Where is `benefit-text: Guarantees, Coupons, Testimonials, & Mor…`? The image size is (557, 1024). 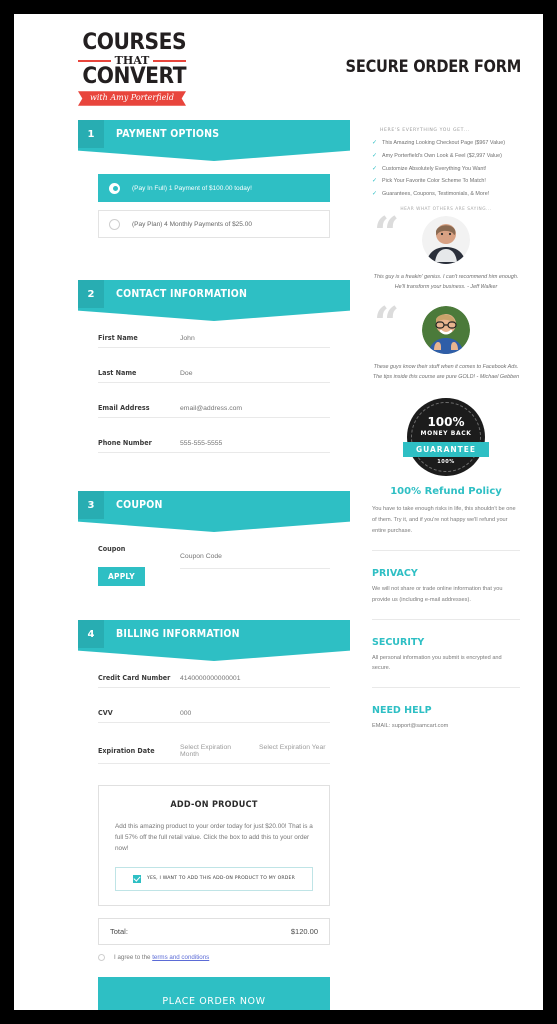 benefit-text: Guarantees, Coupons, Testimonials, & Mor… is located at coordinates (436, 194).